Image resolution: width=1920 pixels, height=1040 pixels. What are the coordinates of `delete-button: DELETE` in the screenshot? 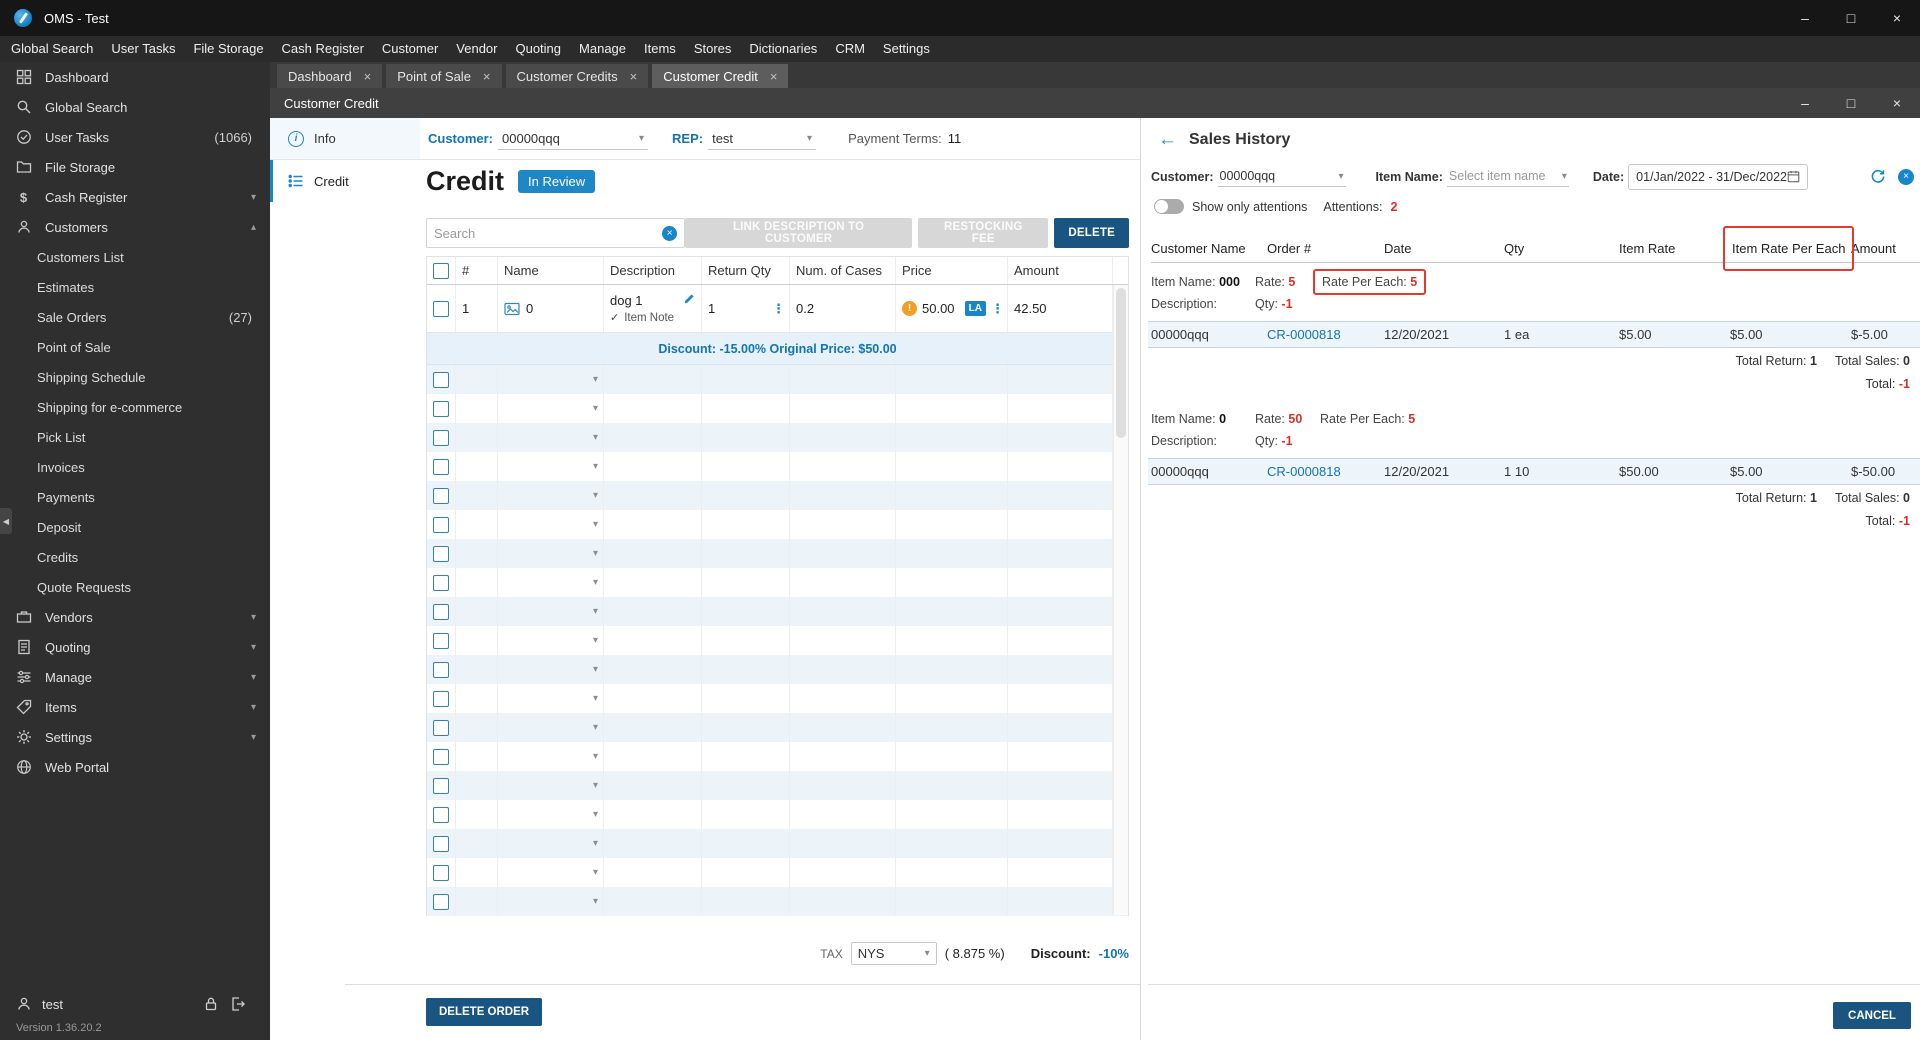 It's located at (1091, 233).